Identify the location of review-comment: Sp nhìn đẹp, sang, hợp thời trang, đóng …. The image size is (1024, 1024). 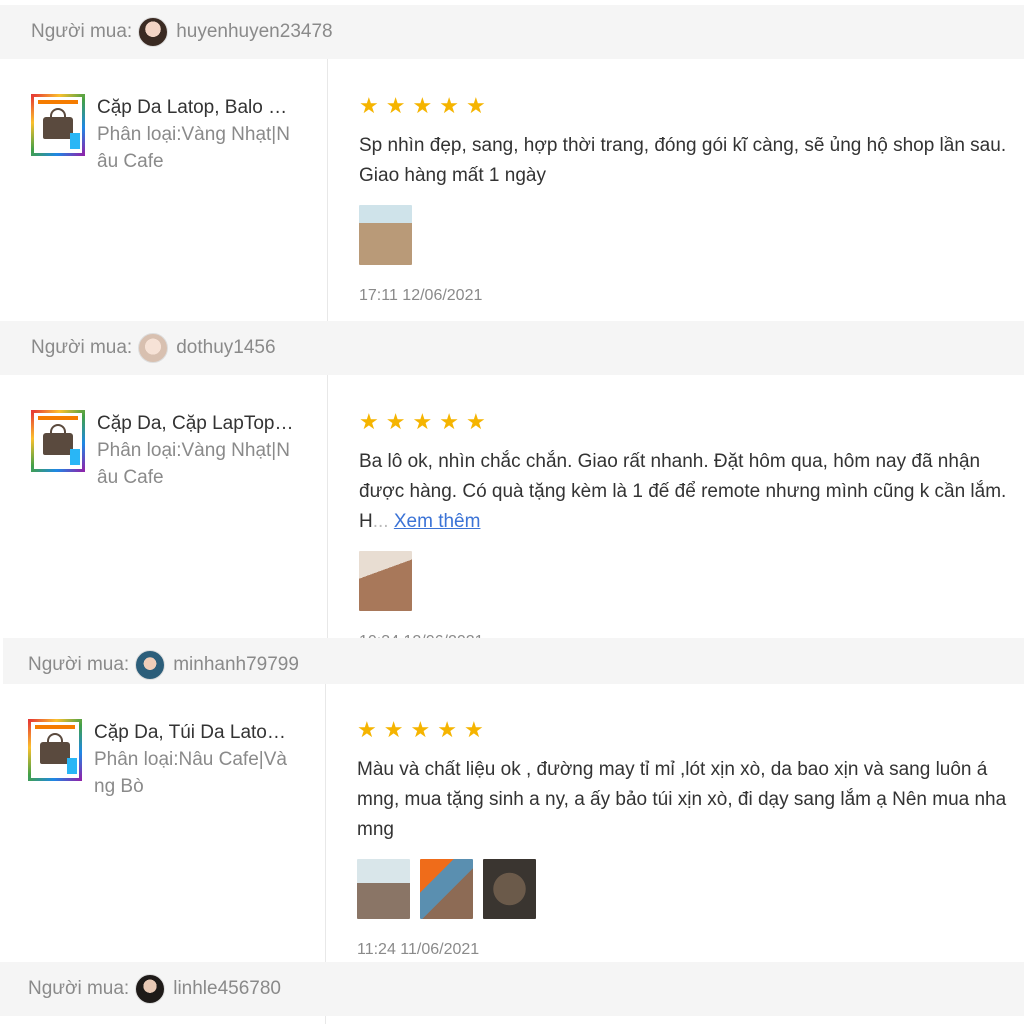
(683, 160).